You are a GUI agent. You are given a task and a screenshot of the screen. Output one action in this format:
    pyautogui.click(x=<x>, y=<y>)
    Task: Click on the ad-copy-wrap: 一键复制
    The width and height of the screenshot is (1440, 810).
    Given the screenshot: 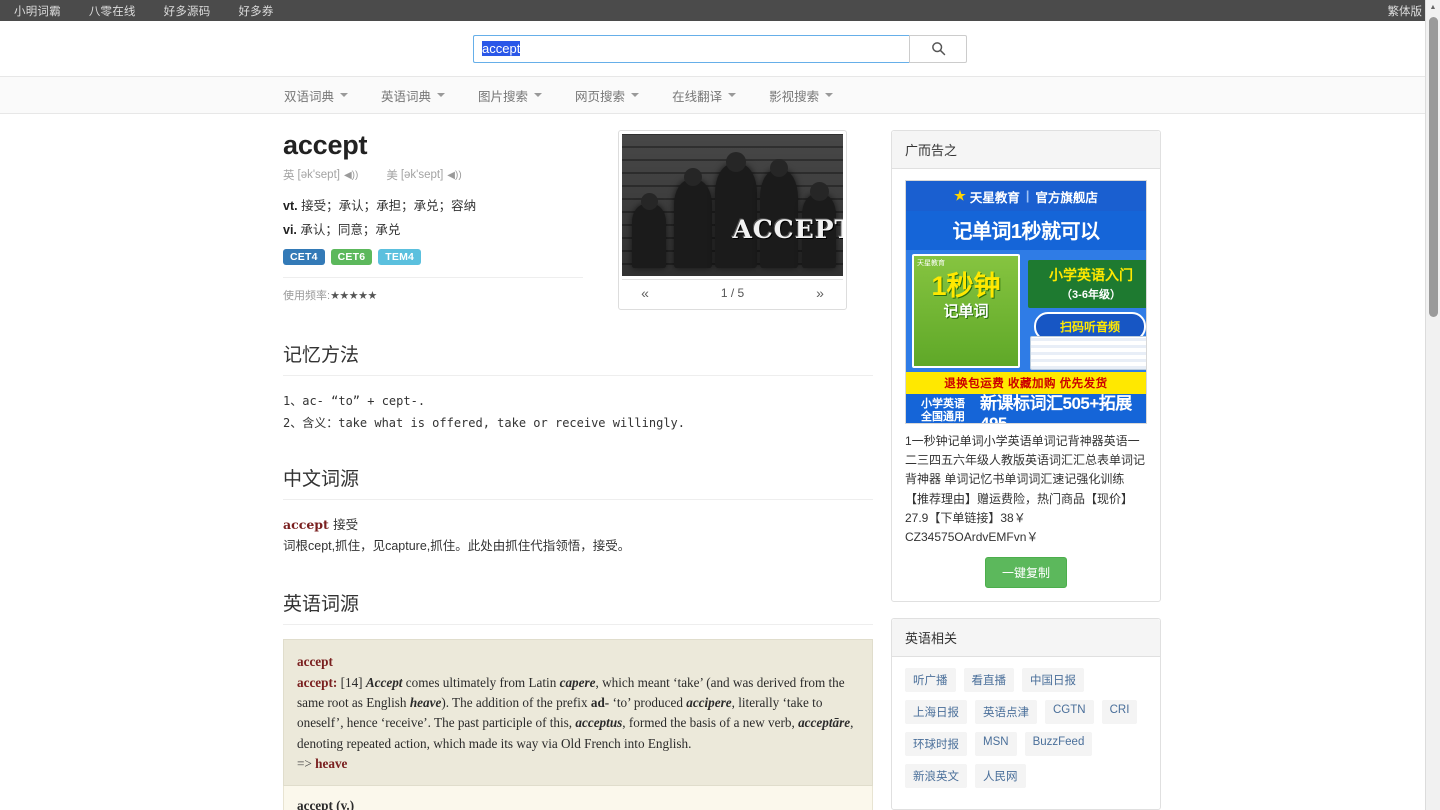 What is the action you would take?
    pyautogui.click(x=1026, y=573)
    